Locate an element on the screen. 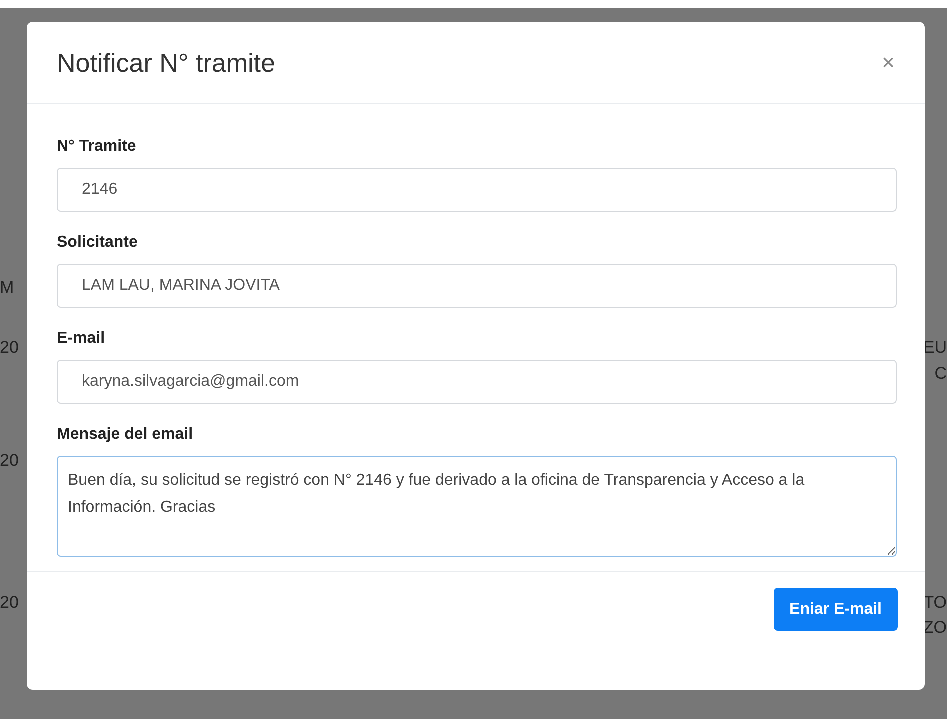 The height and width of the screenshot is (719, 947). field-label: Solicitante is located at coordinates (98, 243).